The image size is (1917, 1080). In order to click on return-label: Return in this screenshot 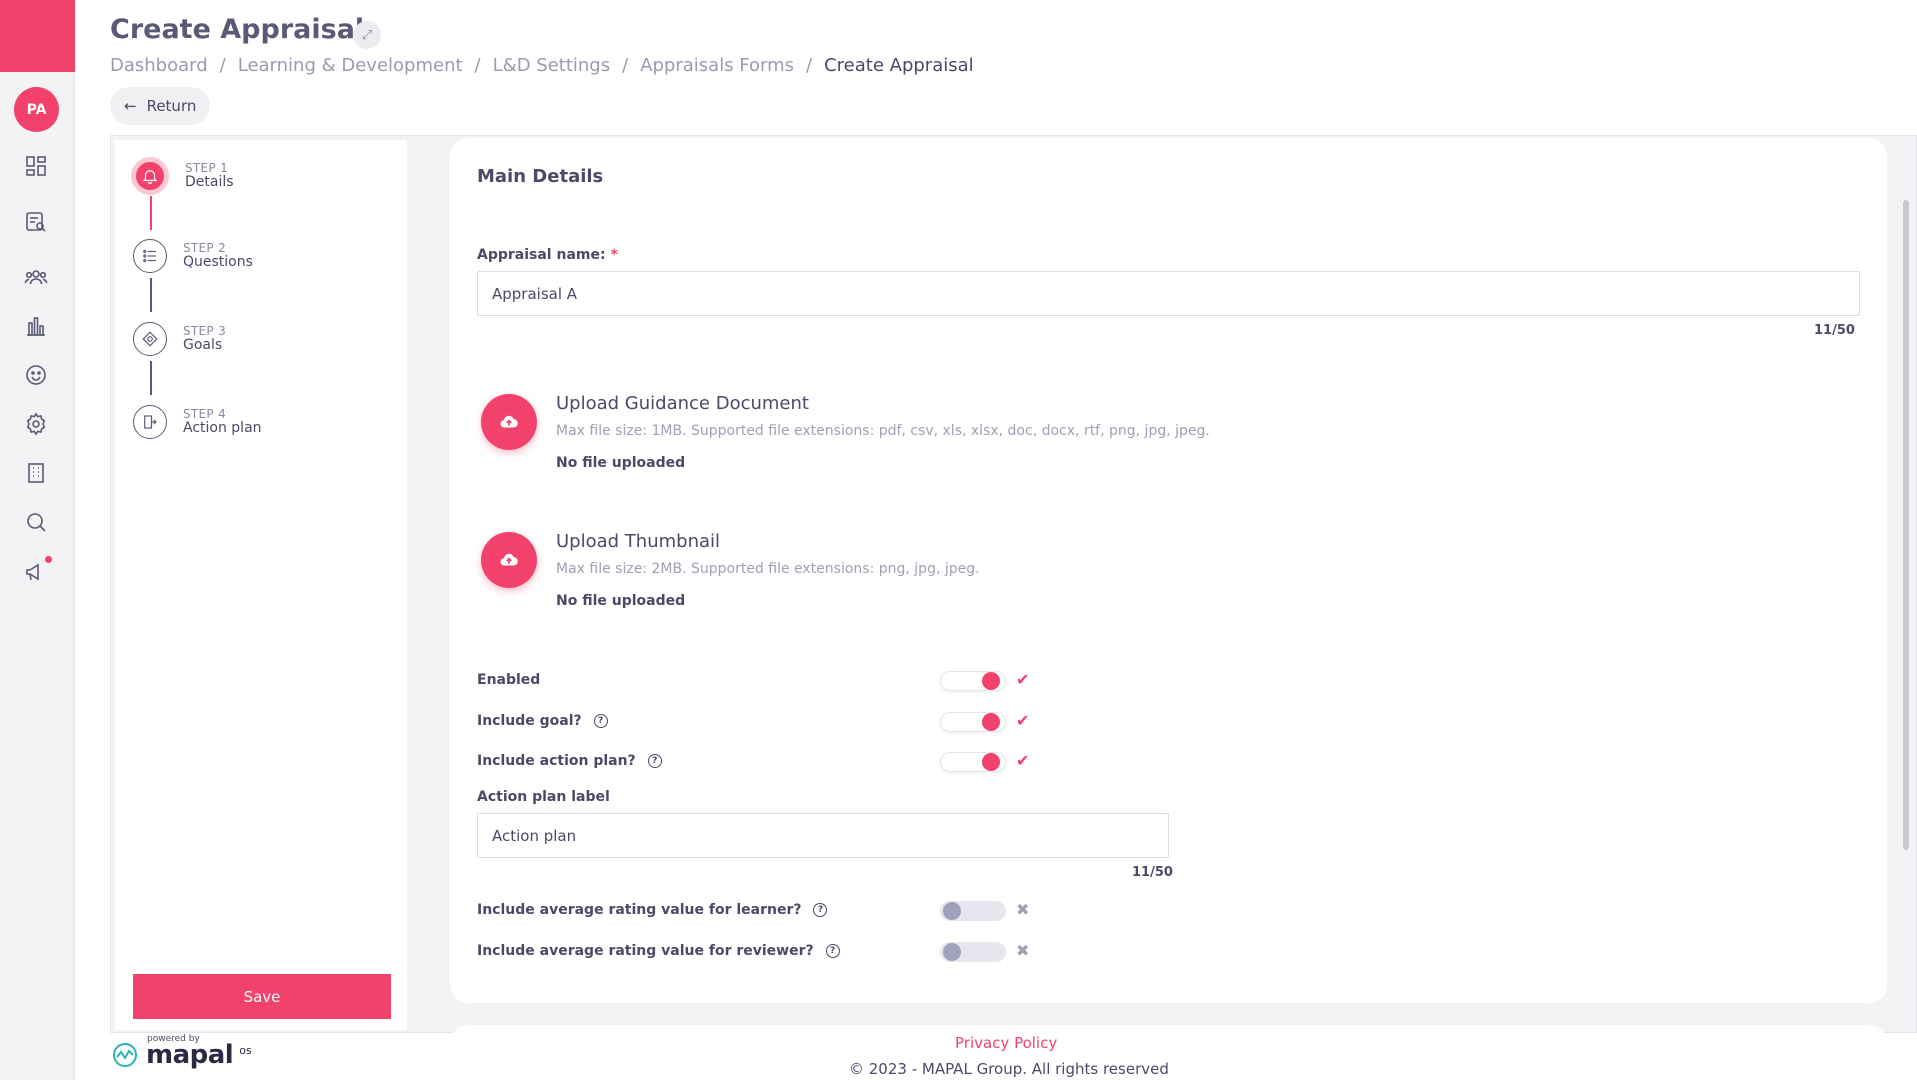, I will do `click(171, 106)`.